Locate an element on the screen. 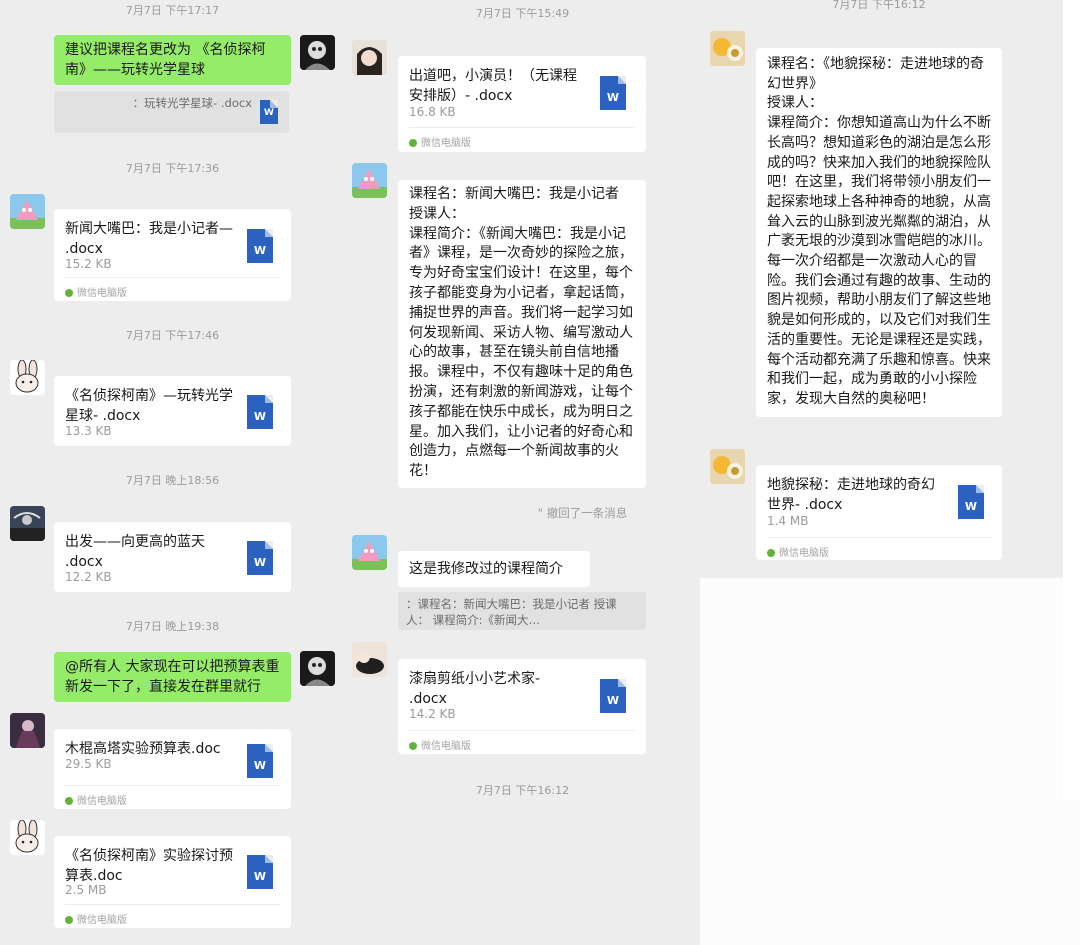  timestamp: 7月7日 晚上19:38 is located at coordinates (172, 626).